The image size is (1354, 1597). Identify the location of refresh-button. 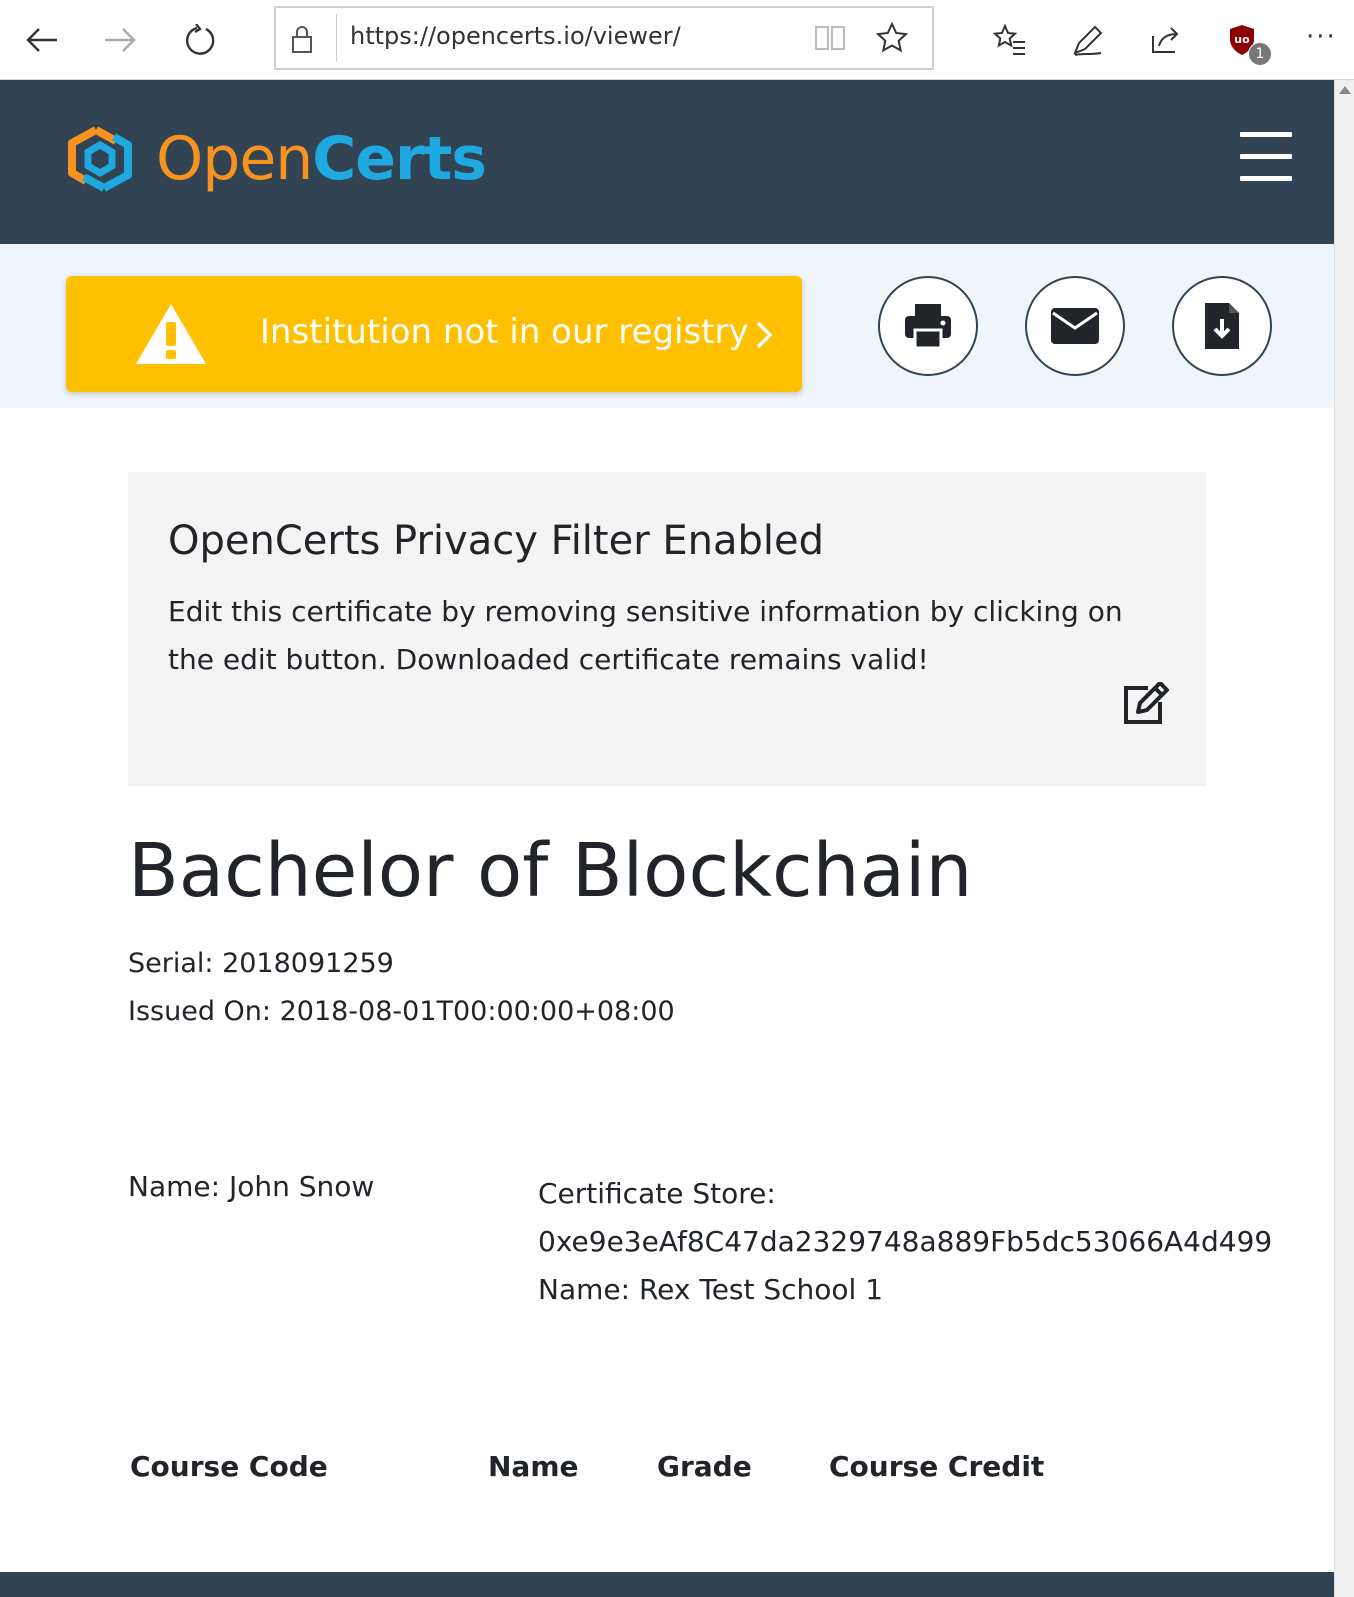
(200, 40).